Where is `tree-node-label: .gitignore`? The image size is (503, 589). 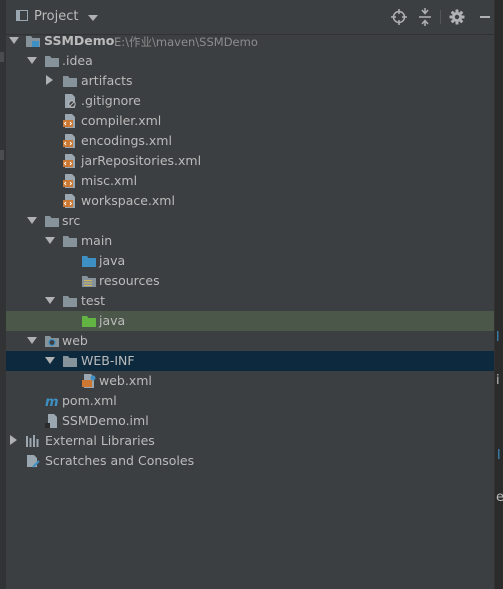 tree-node-label: .gitignore is located at coordinates (111, 100).